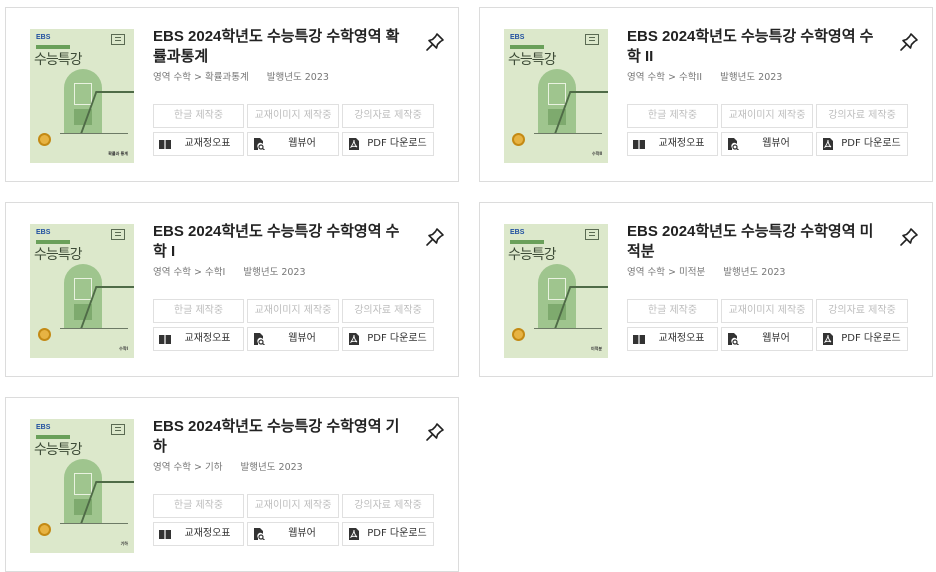 This screenshot has height=572, width=936. I want to click on web-viewer-label: 웹뷰어, so click(302, 338).